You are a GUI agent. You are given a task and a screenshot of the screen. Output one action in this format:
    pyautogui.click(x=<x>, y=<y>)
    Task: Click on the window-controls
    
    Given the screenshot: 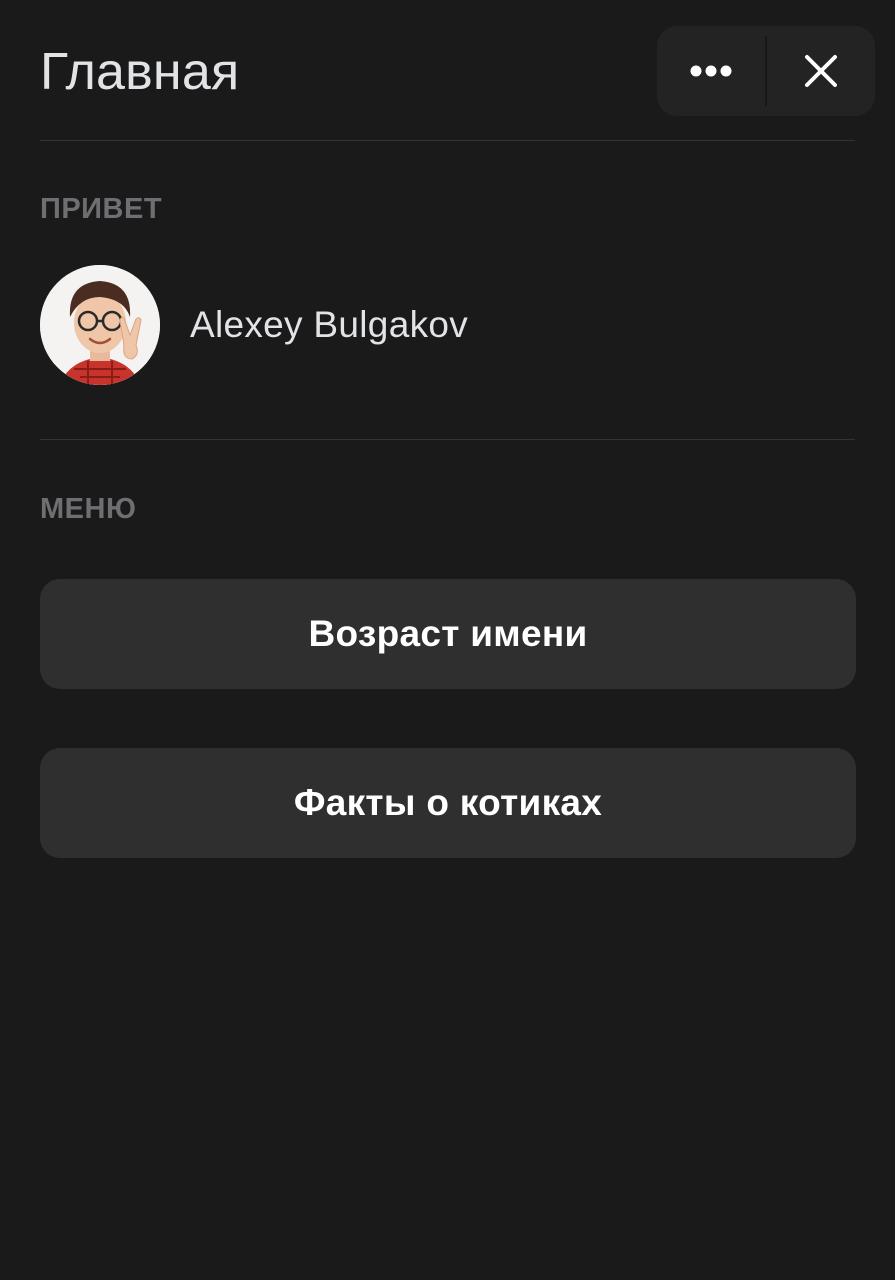 What is the action you would take?
    pyautogui.click(x=766, y=71)
    